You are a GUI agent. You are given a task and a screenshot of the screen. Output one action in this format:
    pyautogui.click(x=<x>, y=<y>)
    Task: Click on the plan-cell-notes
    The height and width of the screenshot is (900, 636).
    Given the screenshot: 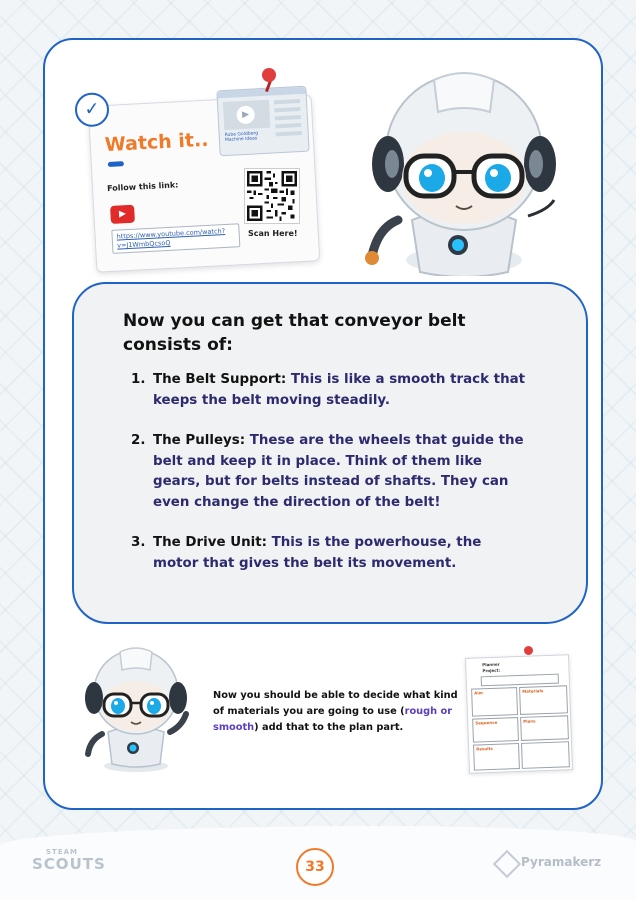 What is the action you would take?
    pyautogui.click(x=545, y=755)
    